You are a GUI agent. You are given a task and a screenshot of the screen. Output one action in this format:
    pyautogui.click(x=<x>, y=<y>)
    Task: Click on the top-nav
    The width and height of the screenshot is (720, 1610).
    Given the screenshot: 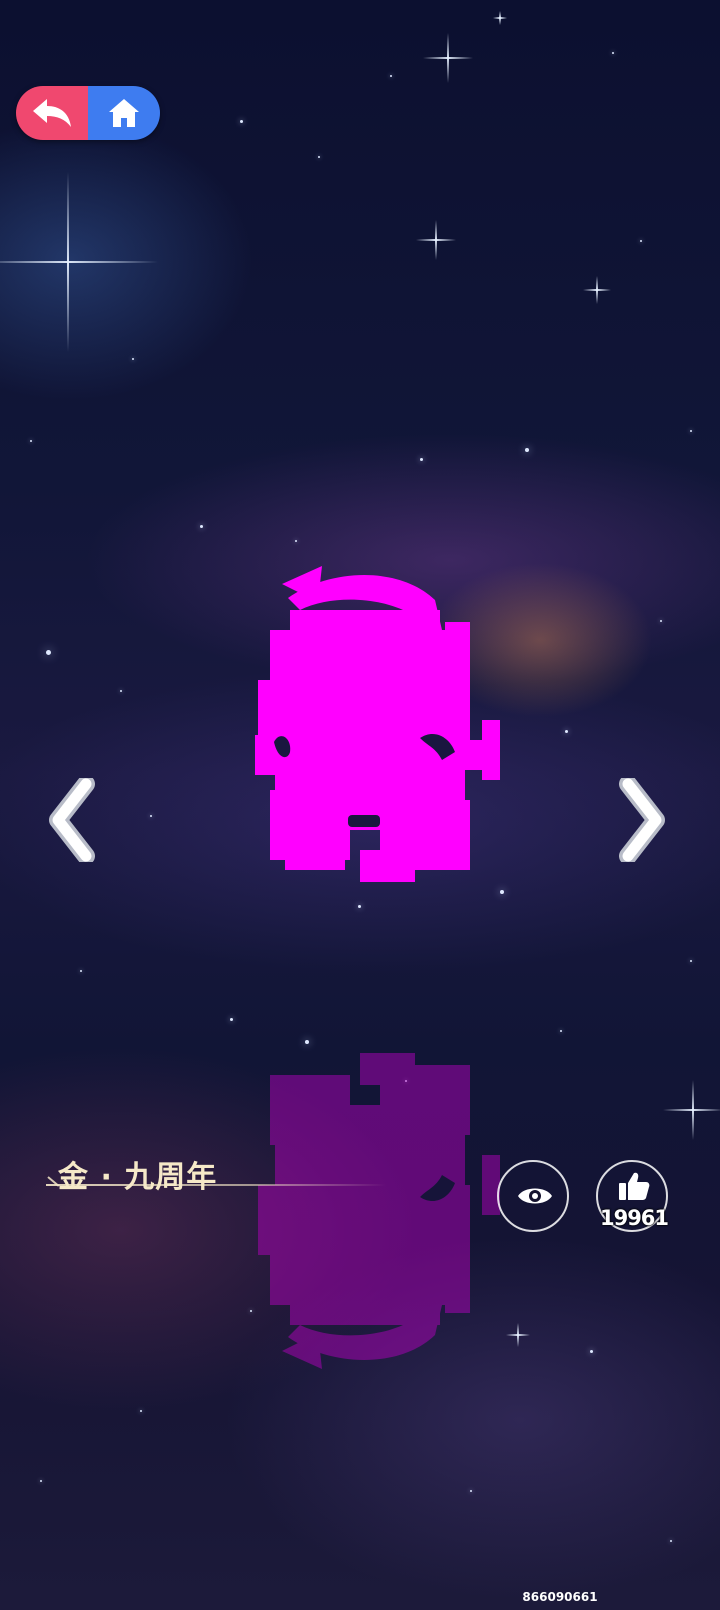 What is the action you would take?
    pyautogui.click(x=88, y=113)
    